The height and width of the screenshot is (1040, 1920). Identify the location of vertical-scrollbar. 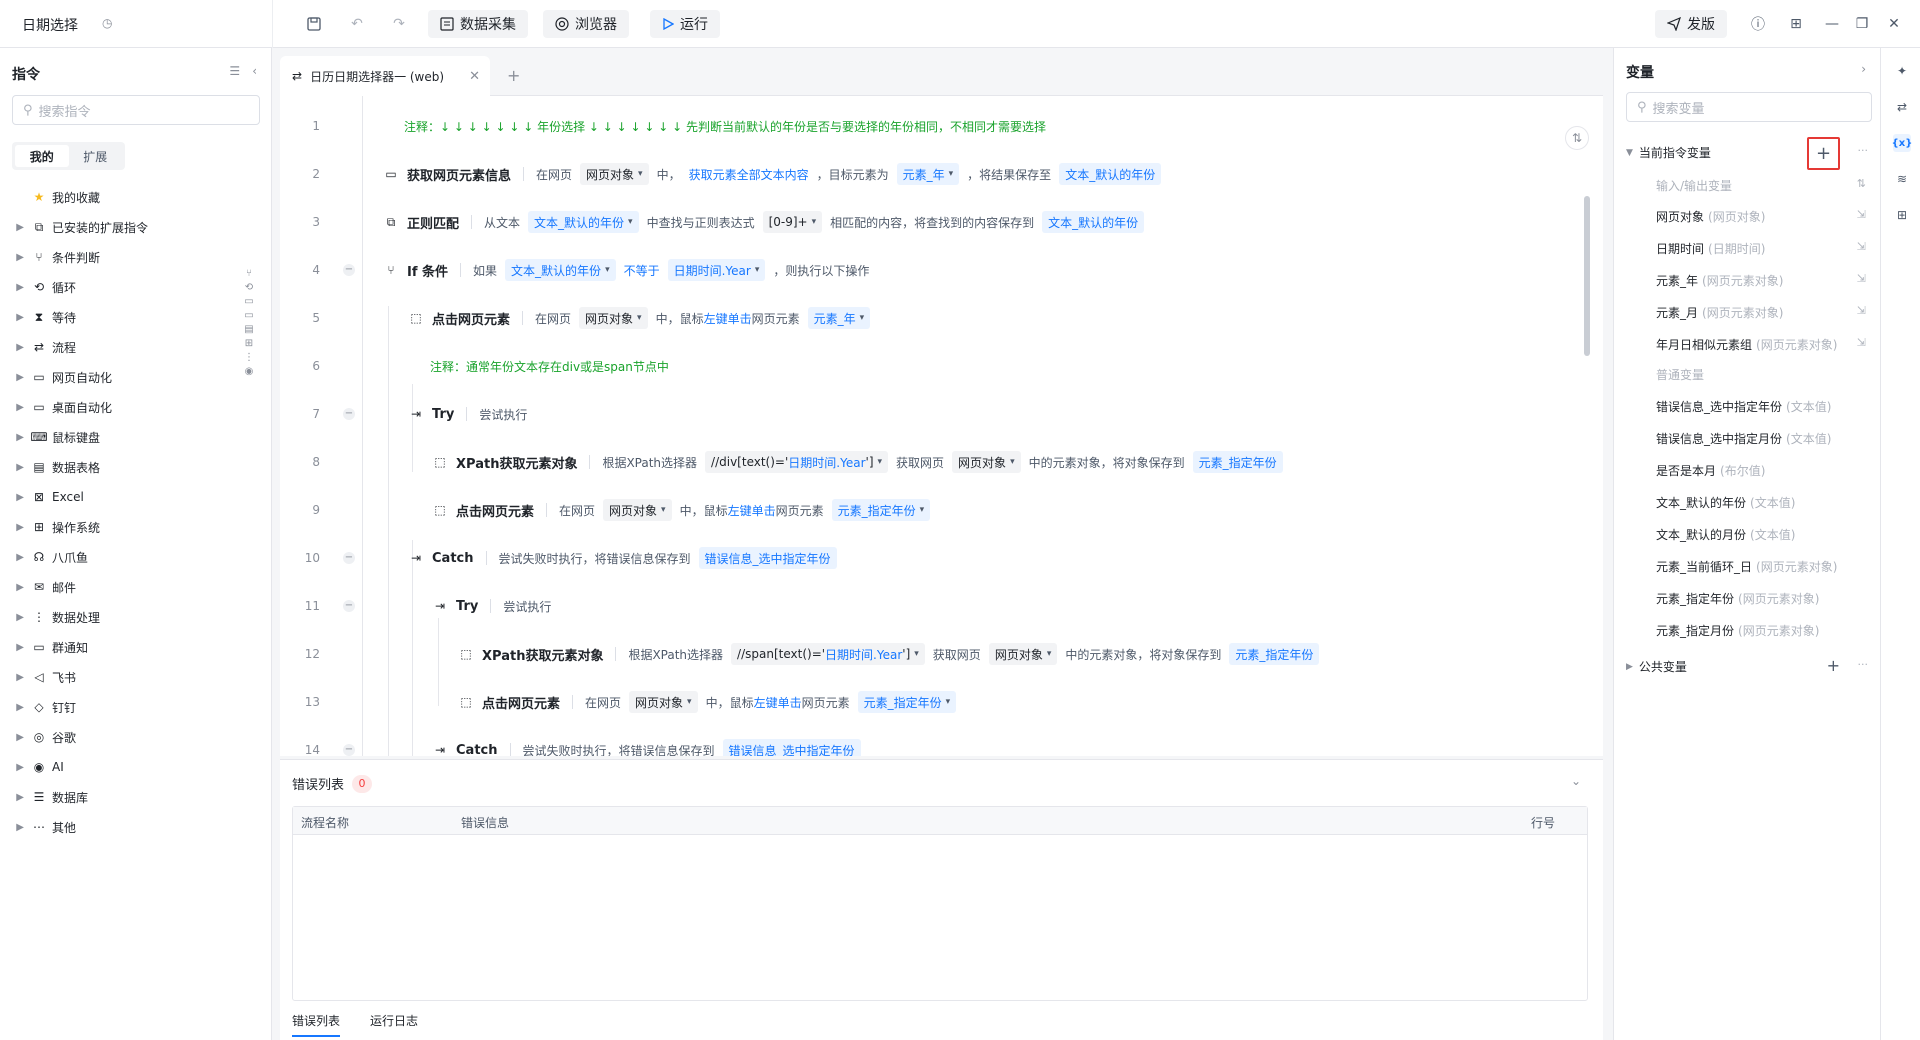
(1587, 276).